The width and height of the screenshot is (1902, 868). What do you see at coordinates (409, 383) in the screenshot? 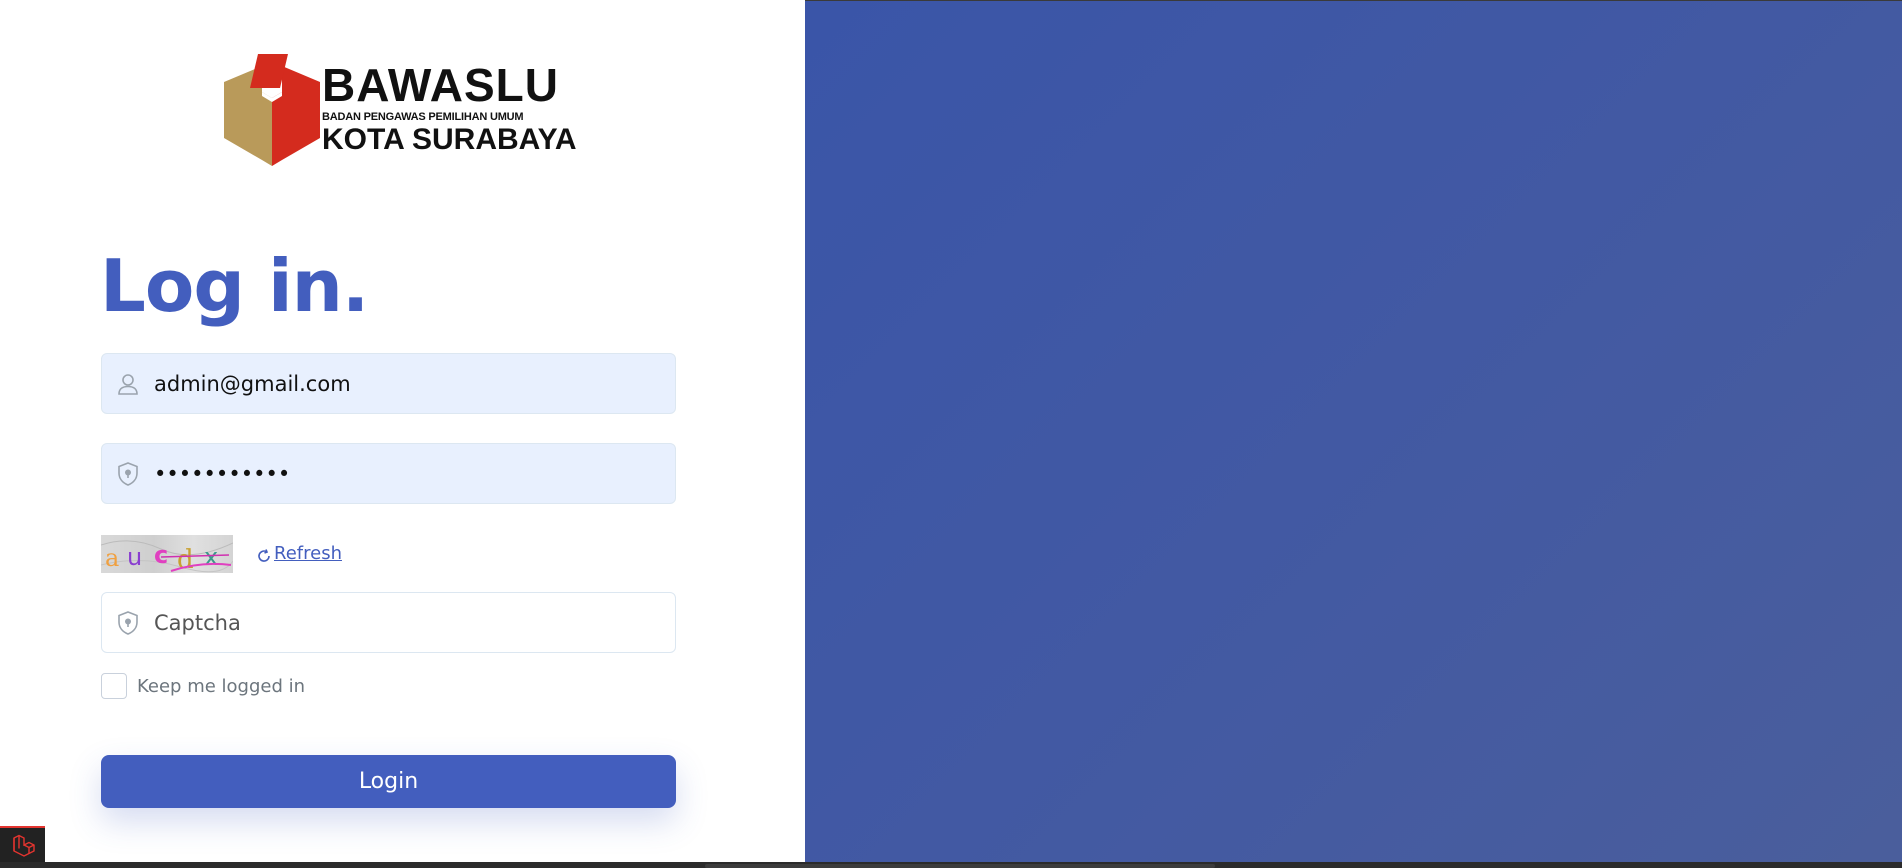
I see `email-input` at bounding box center [409, 383].